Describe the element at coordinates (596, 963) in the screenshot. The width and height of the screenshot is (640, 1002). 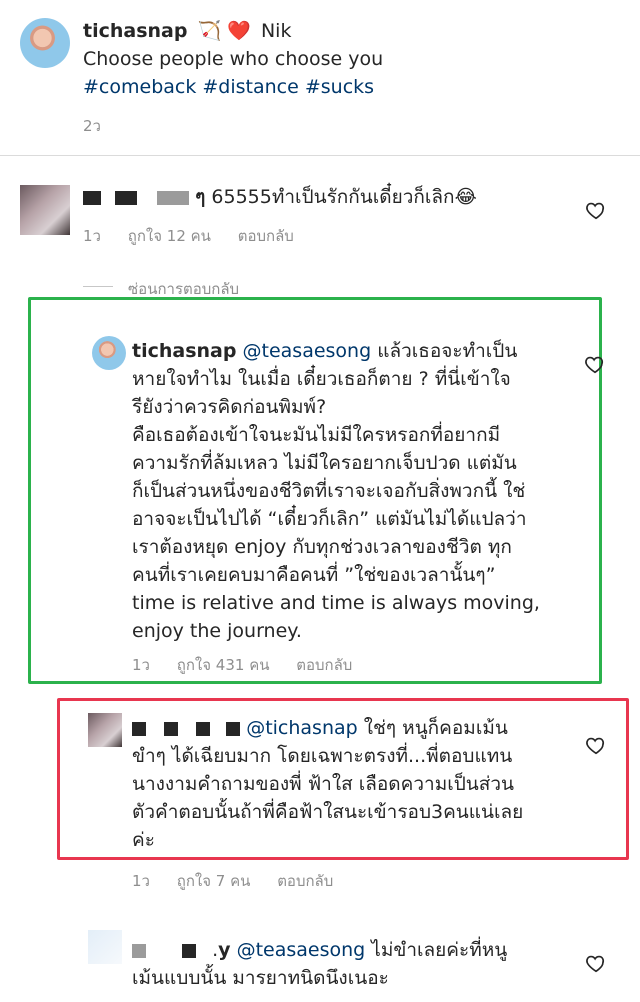
I see `reply3-like-heart-icon` at that location.